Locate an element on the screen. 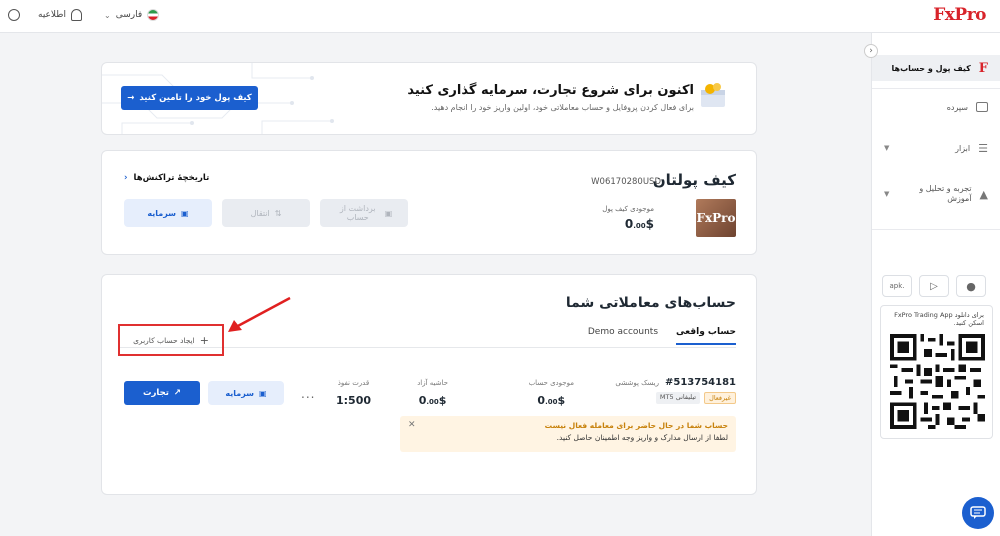 This screenshot has height=536, width=1000. trade-label: تجارت is located at coordinates (155, 393).